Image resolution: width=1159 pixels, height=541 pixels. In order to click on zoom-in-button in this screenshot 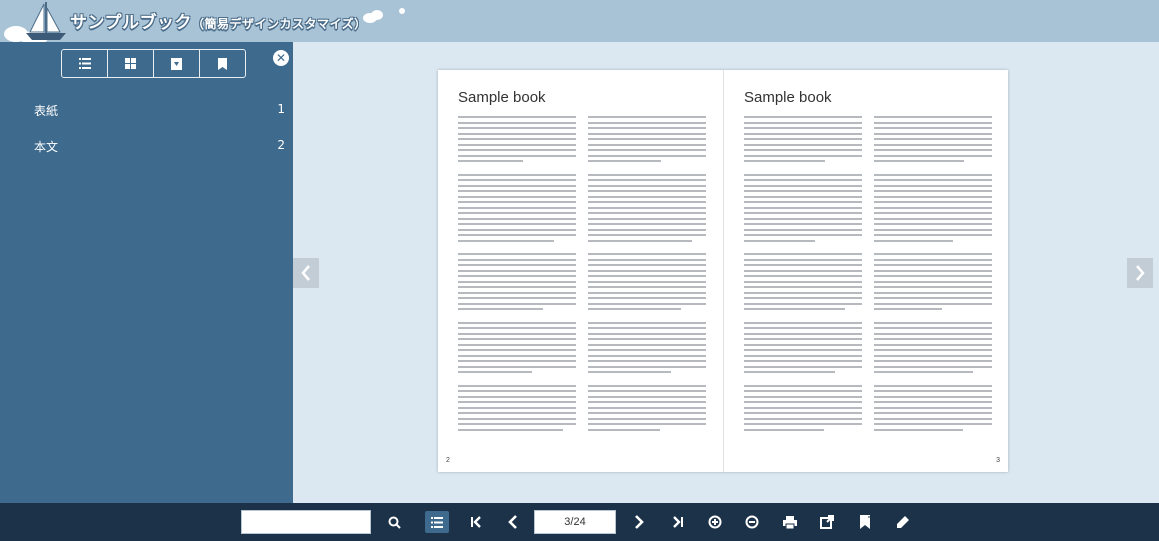, I will do `click(715, 522)`.